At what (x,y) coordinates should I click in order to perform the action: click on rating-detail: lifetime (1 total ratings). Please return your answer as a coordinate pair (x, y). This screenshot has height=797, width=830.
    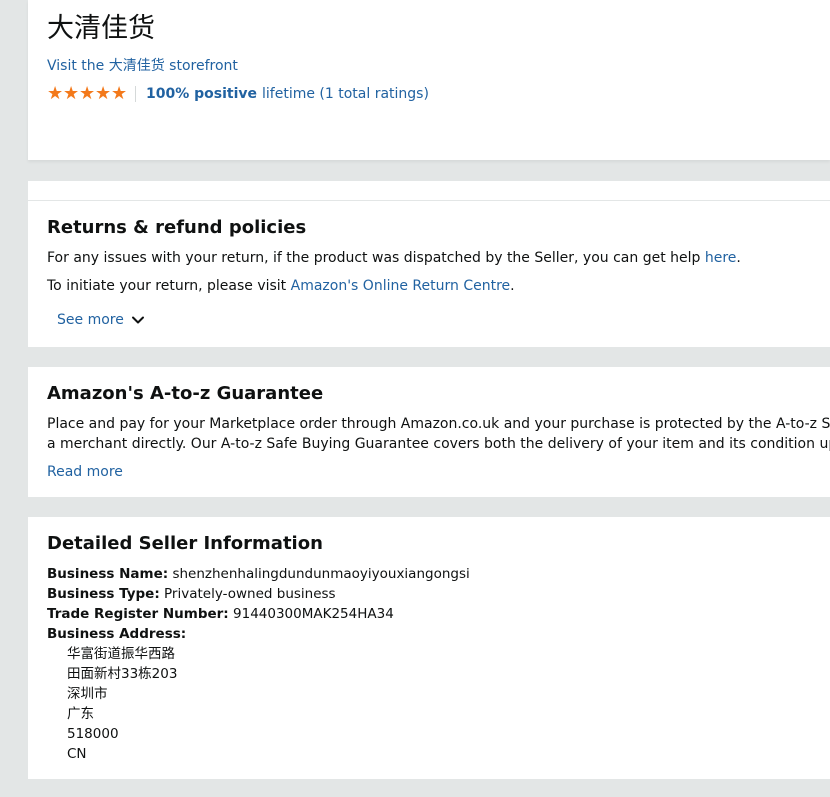
    Looking at the image, I should click on (345, 94).